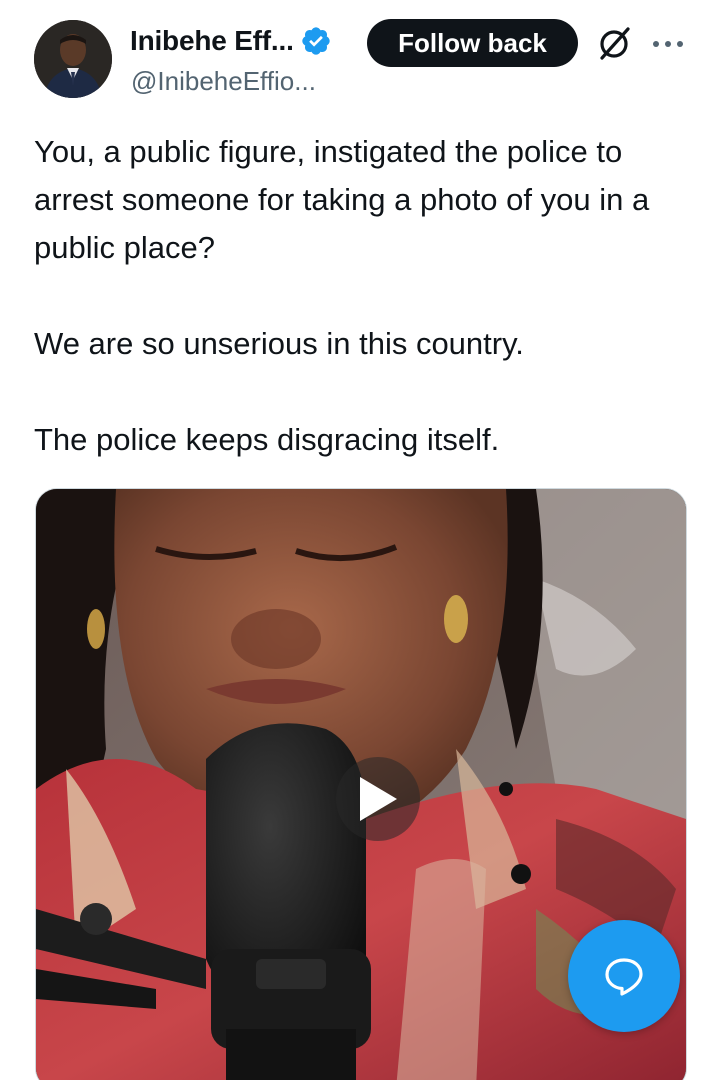 Image resolution: width=720 pixels, height=1080 pixels. I want to click on play-icon, so click(378, 799).